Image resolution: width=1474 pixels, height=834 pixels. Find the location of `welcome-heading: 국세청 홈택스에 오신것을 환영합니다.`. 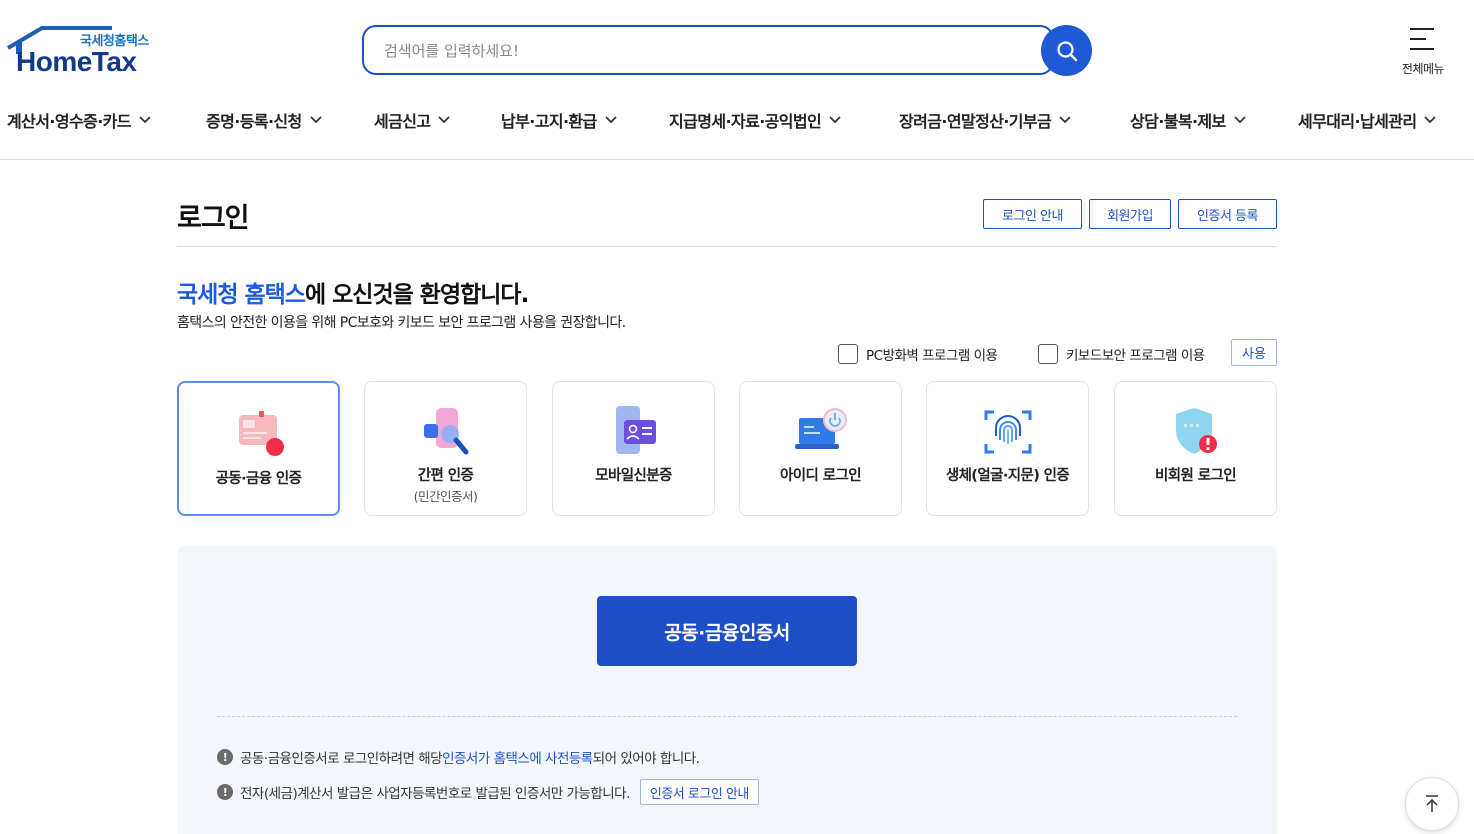

welcome-heading: 국세청 홈택스에 오신것을 환영합니다. is located at coordinates (353, 292).